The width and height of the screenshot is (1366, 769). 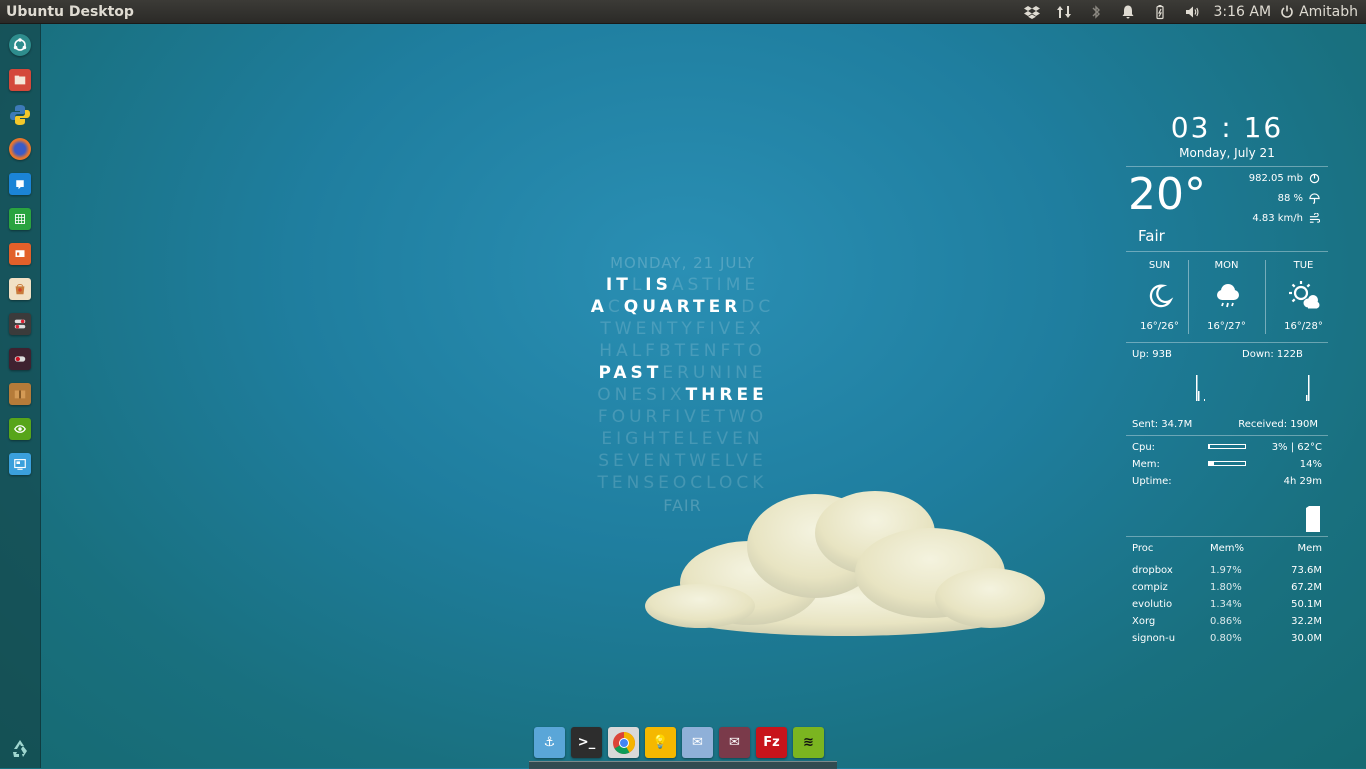 I want to click on proc-mem-percent: 1.80%, so click(x=1226, y=587).